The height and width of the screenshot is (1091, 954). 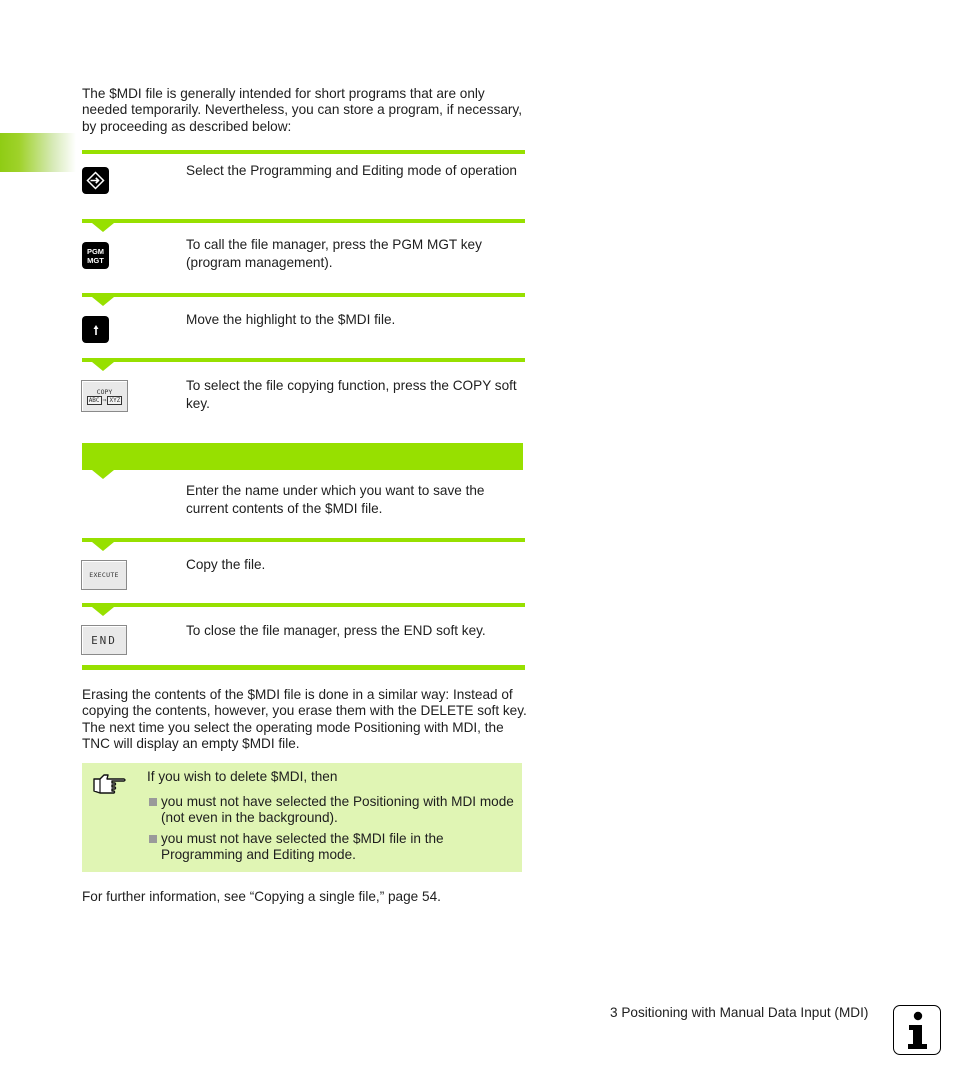 I want to click on copy-soft-key-graphic: ABC ⇒ XYZ, so click(x=104, y=400).